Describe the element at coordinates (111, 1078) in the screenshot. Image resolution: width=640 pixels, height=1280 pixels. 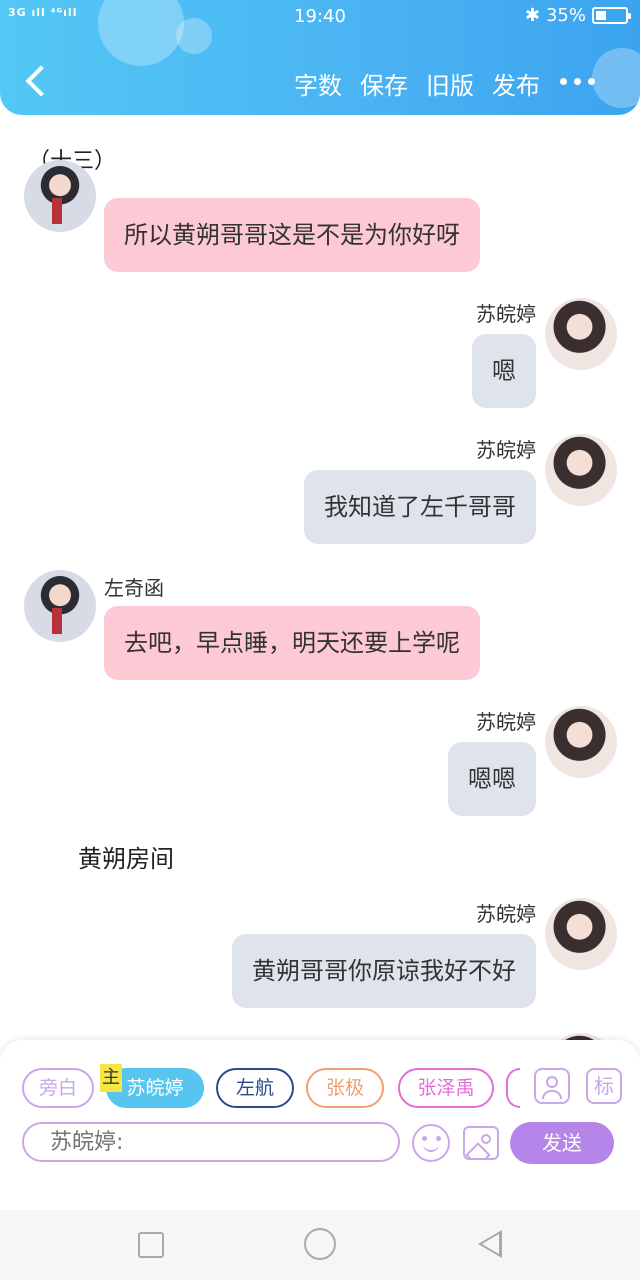
I see `main-role-badge: 主` at that location.